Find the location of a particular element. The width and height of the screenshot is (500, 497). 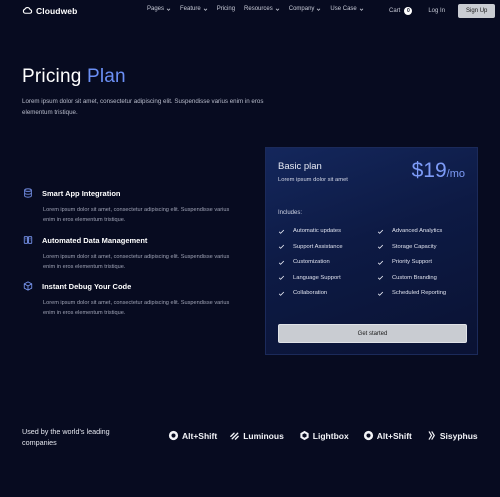

plan-feature-item: Custom Branding is located at coordinates (422, 278).